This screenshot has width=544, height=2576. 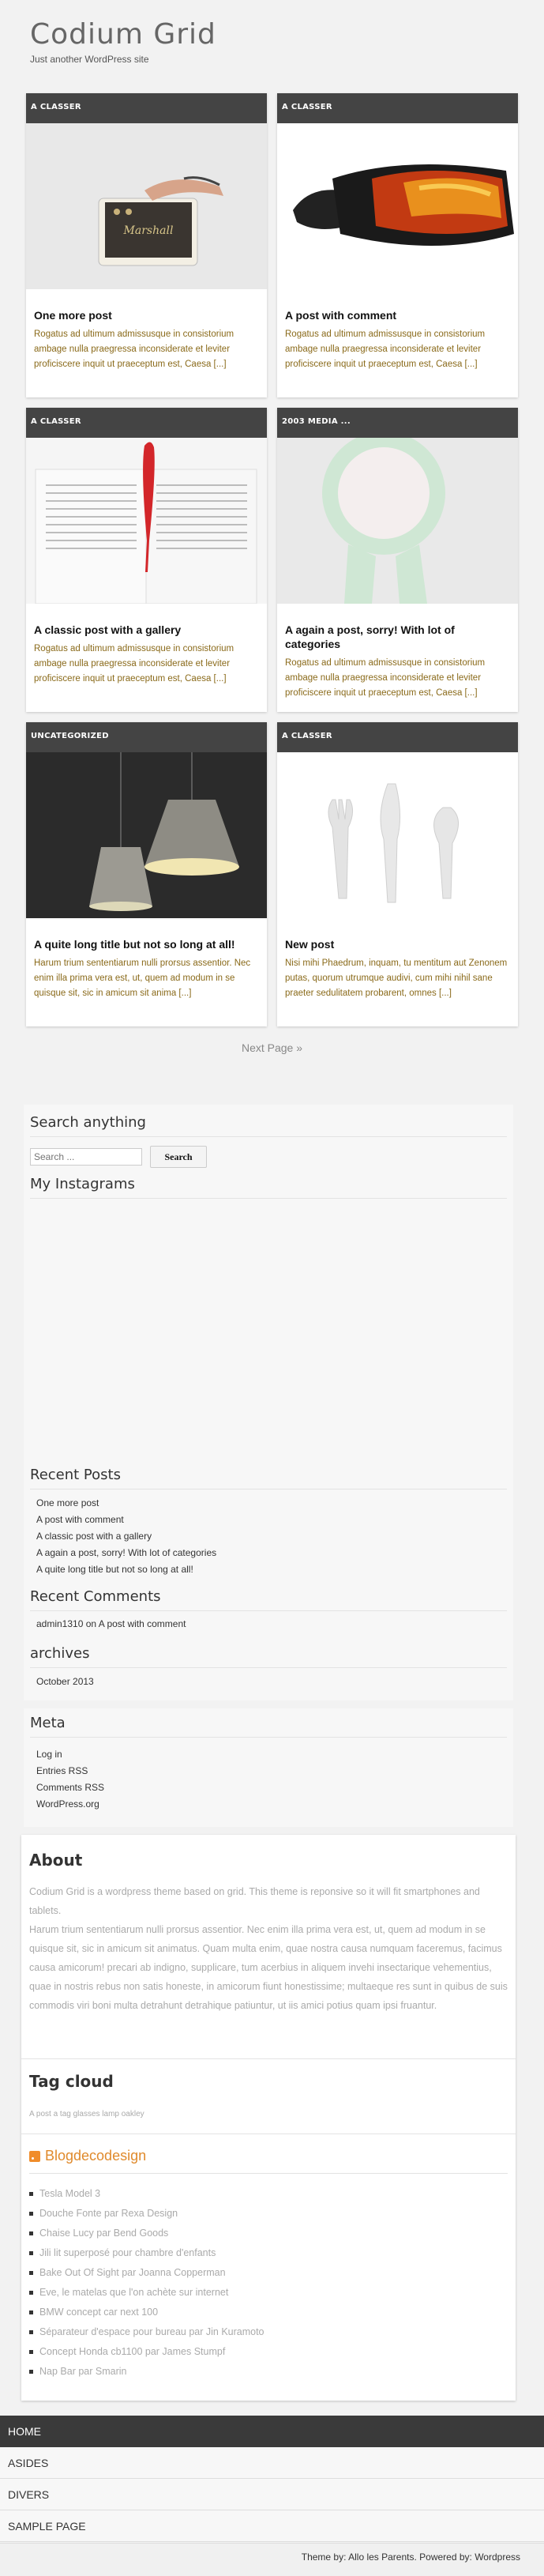 I want to click on speaker-image: Marshall, so click(x=146, y=206).